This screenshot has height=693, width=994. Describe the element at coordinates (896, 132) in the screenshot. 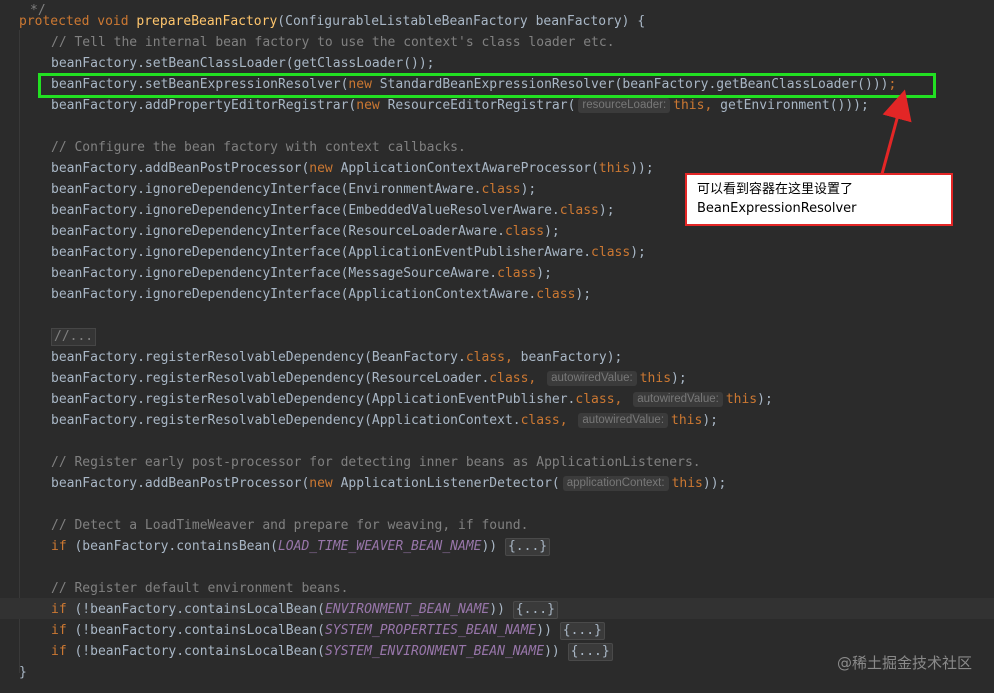

I see `red-arrow` at that location.